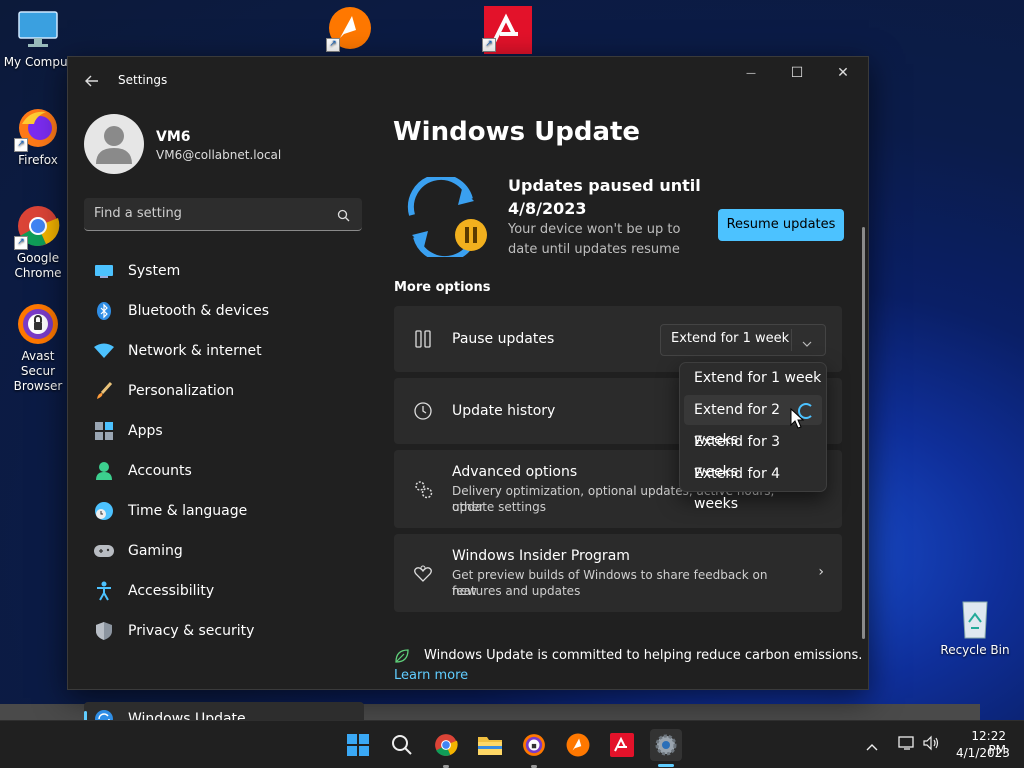 The image size is (1024, 768). What do you see at coordinates (104, 551) in the screenshot?
I see `gamepad-icon` at bounding box center [104, 551].